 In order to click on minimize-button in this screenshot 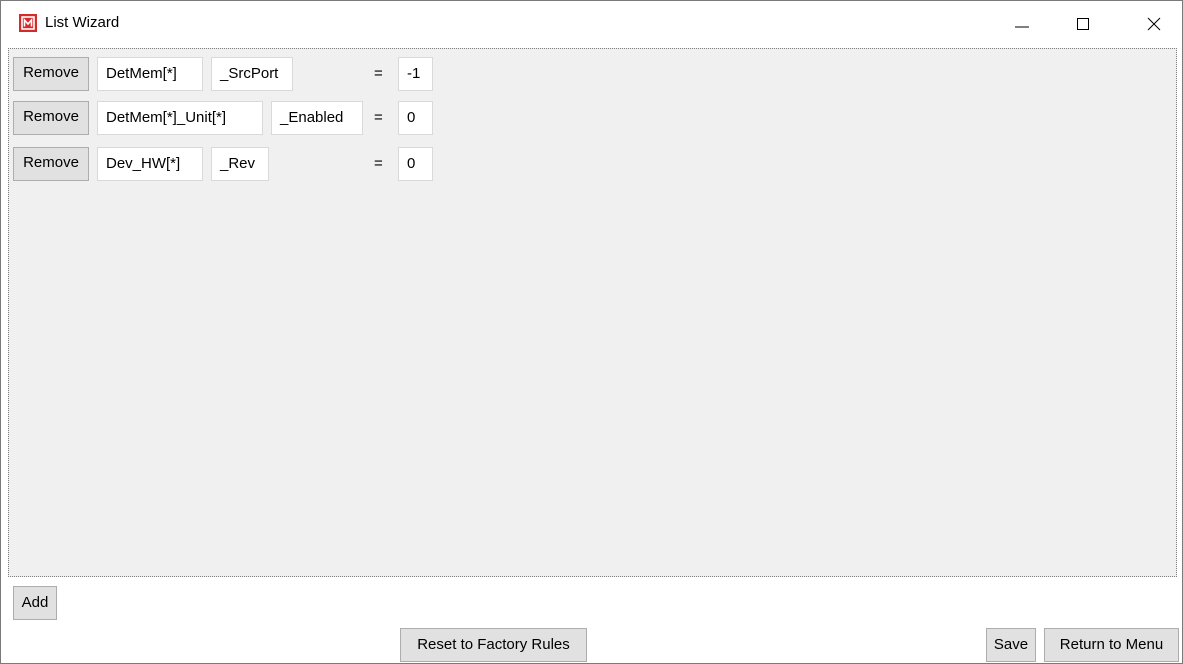, I will do `click(1022, 24)`.